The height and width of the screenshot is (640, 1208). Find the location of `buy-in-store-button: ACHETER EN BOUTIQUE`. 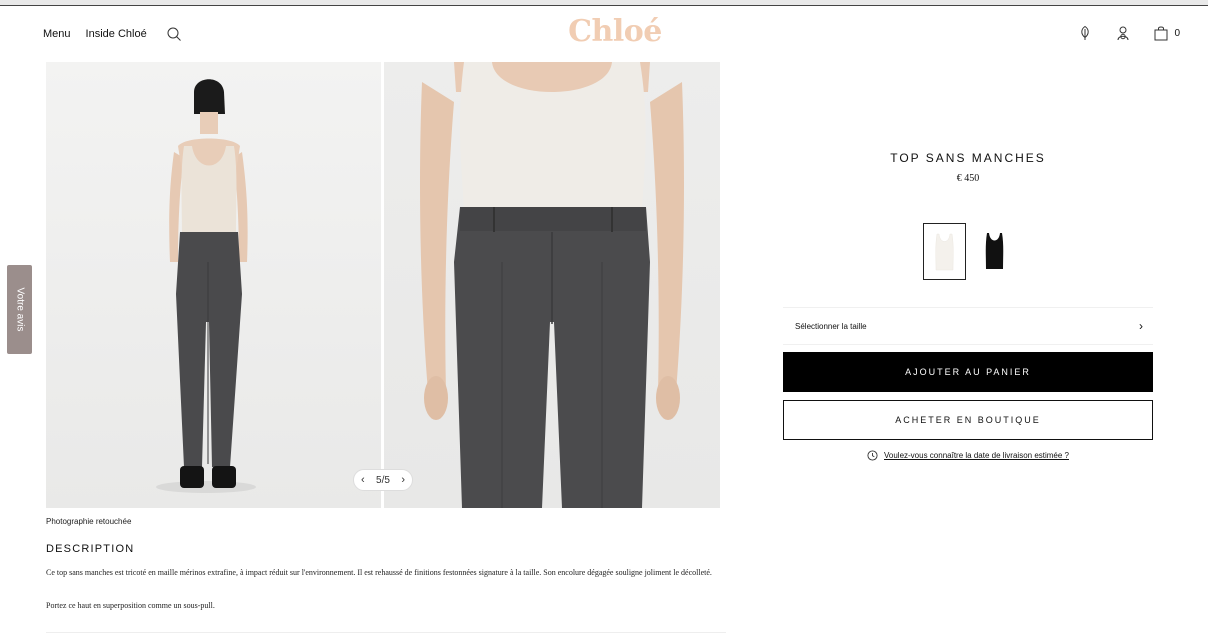

buy-in-store-button: ACHETER EN BOUTIQUE is located at coordinates (968, 420).